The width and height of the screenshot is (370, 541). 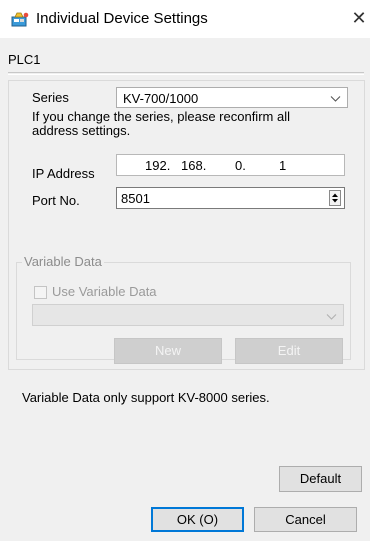 I want to click on ip-address-label: IP Address, so click(x=63, y=173).